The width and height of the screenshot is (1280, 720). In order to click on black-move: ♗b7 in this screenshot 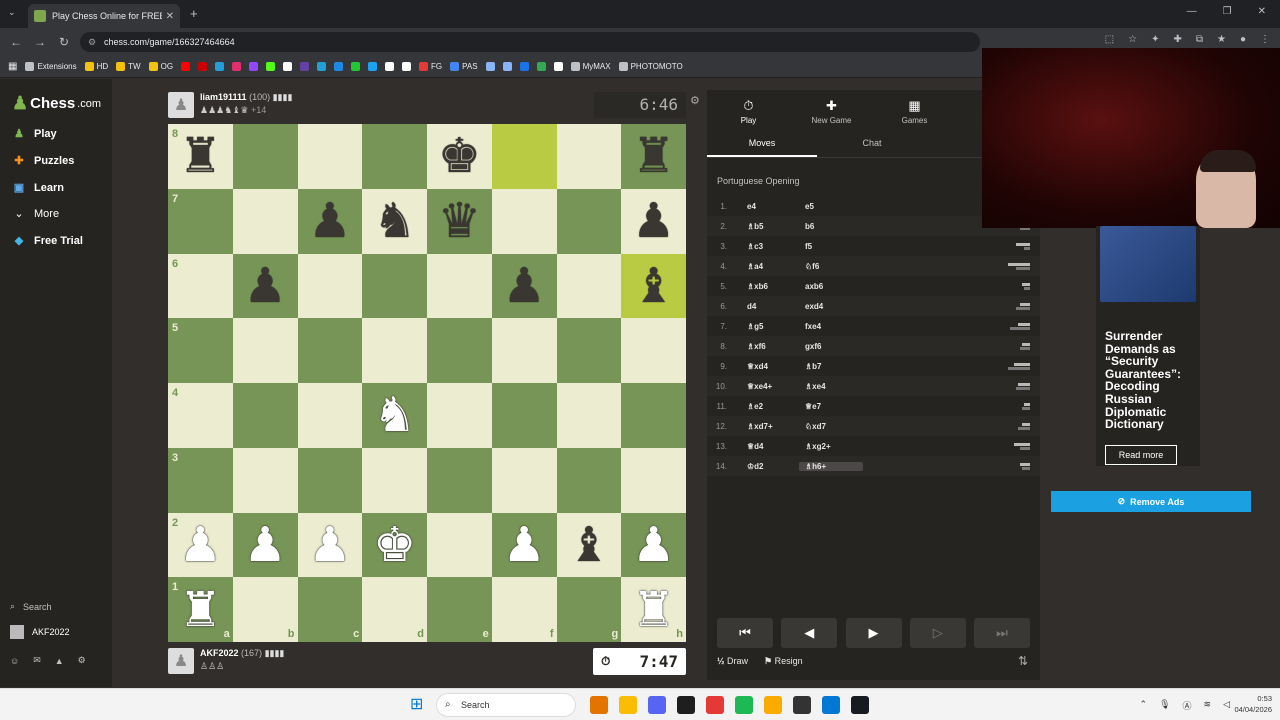, I will do `click(831, 366)`.